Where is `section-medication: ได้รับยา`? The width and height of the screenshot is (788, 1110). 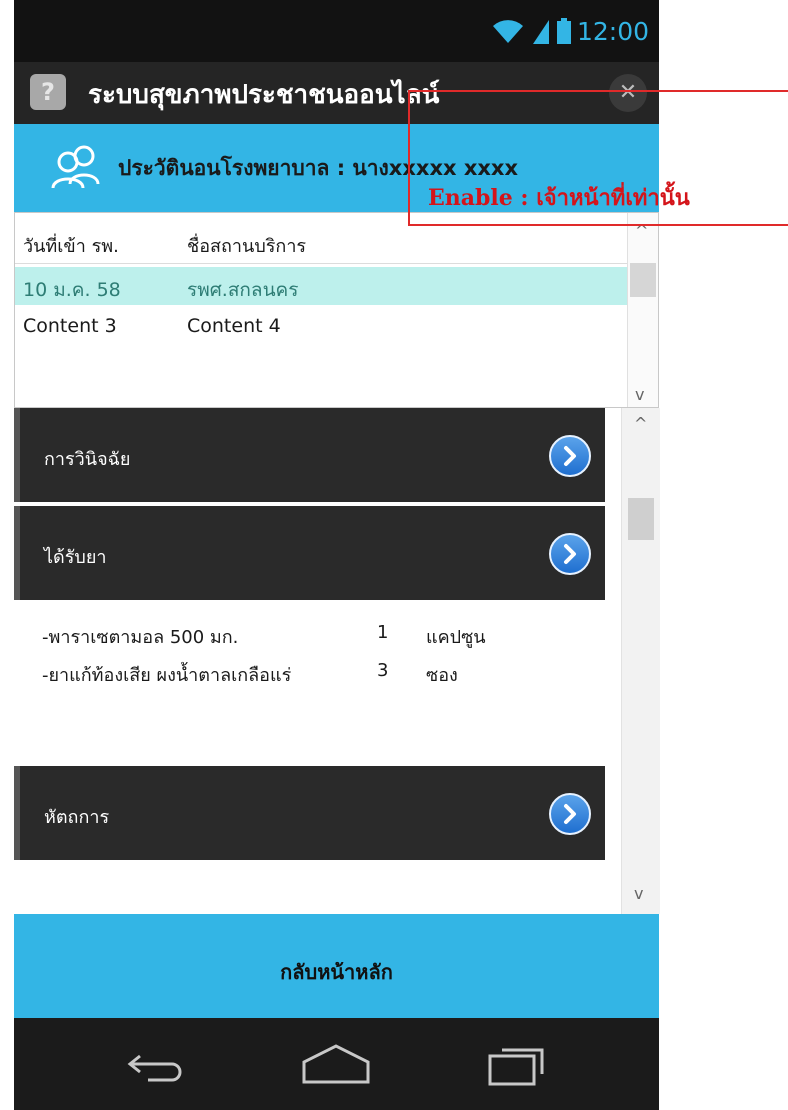
section-medication: ได้รับยา is located at coordinates (309, 553).